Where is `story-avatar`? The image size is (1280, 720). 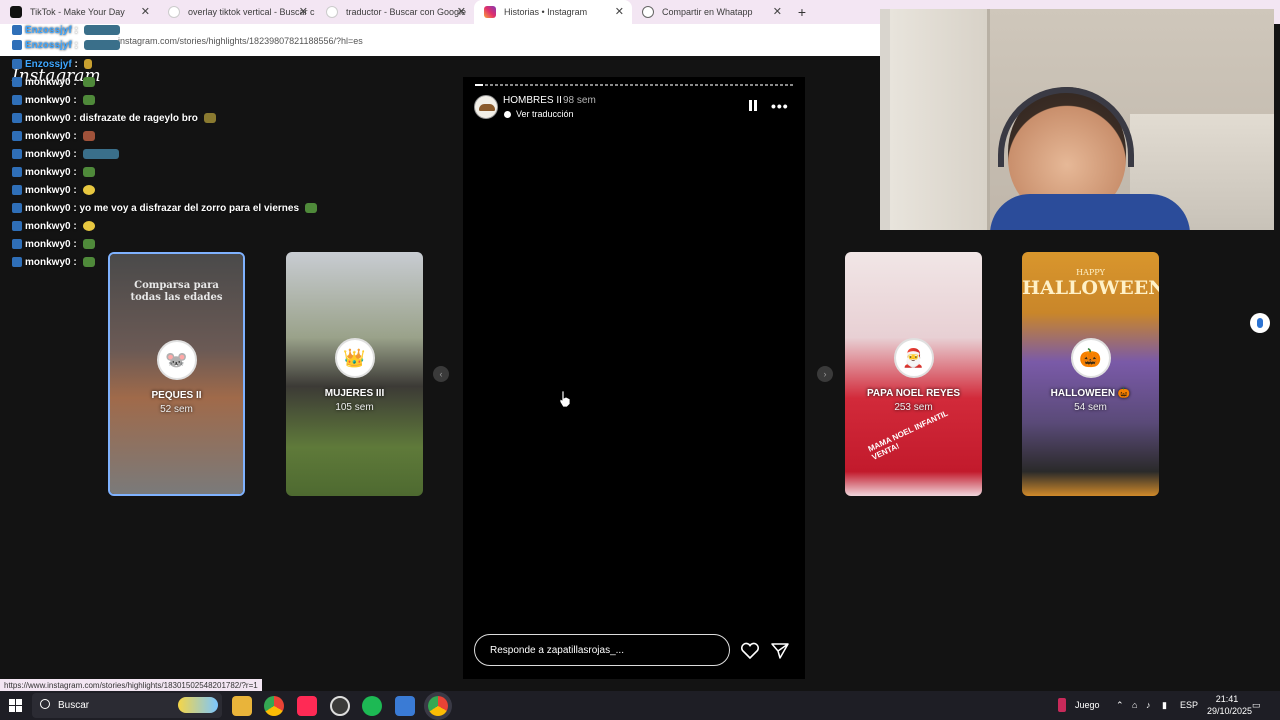 story-avatar is located at coordinates (486, 107).